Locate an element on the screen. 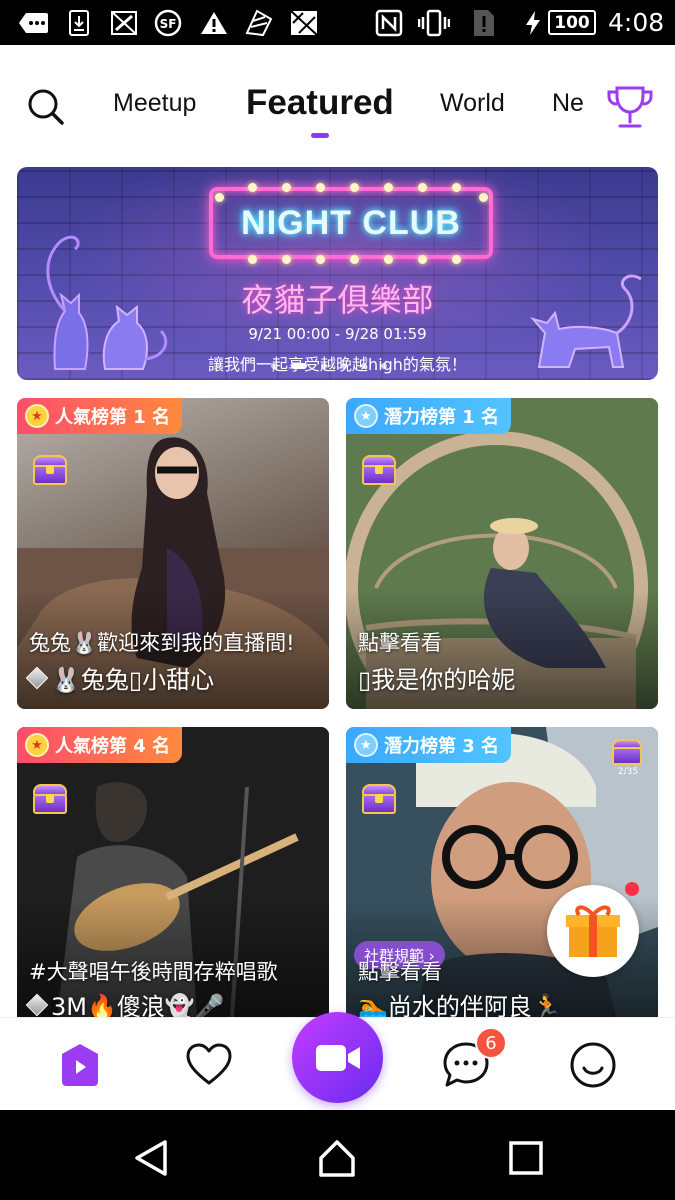 The image size is (675, 1200). neon-sign-text: NIGHT CLUB is located at coordinates (351, 222).